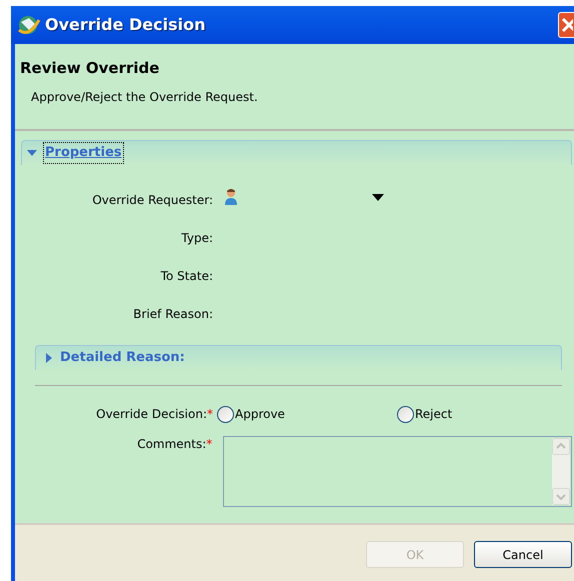 The height and width of the screenshot is (581, 574). What do you see at coordinates (122, 358) in the screenshot?
I see `section-title: Detailed Reason:` at bounding box center [122, 358].